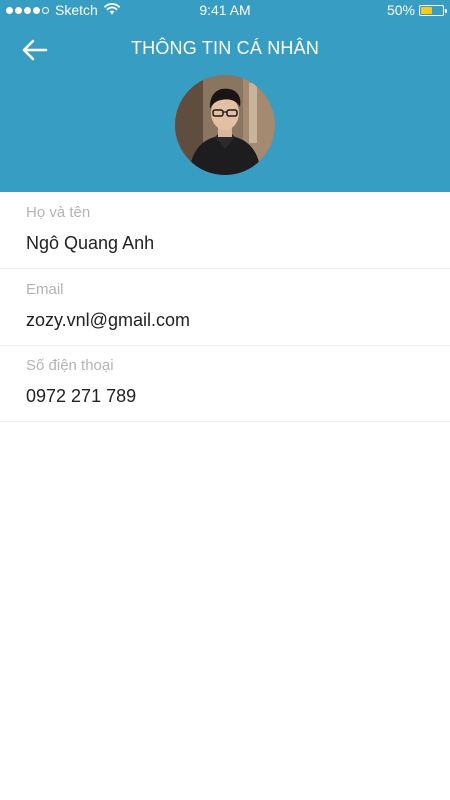  Describe the element at coordinates (446, 10) in the screenshot. I see `battery-cap` at that location.